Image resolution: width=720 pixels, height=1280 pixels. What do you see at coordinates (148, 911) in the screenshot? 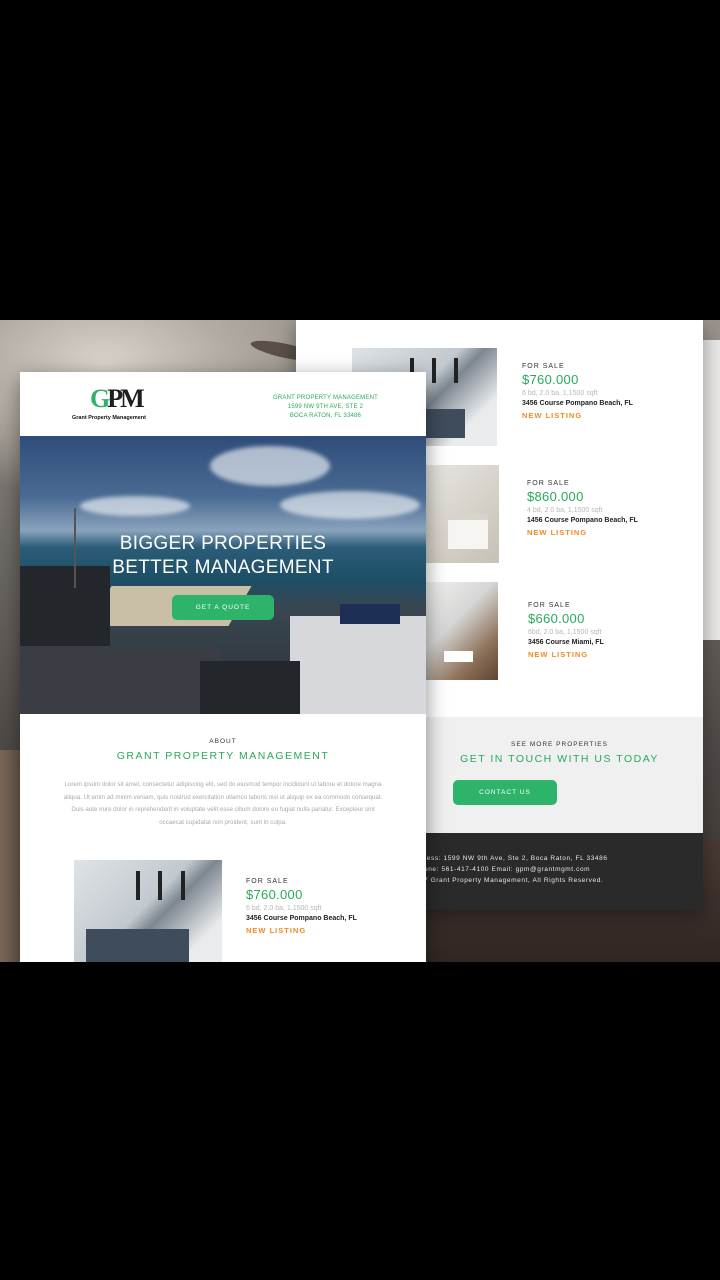
I see `listing-photo-kitchen` at bounding box center [148, 911].